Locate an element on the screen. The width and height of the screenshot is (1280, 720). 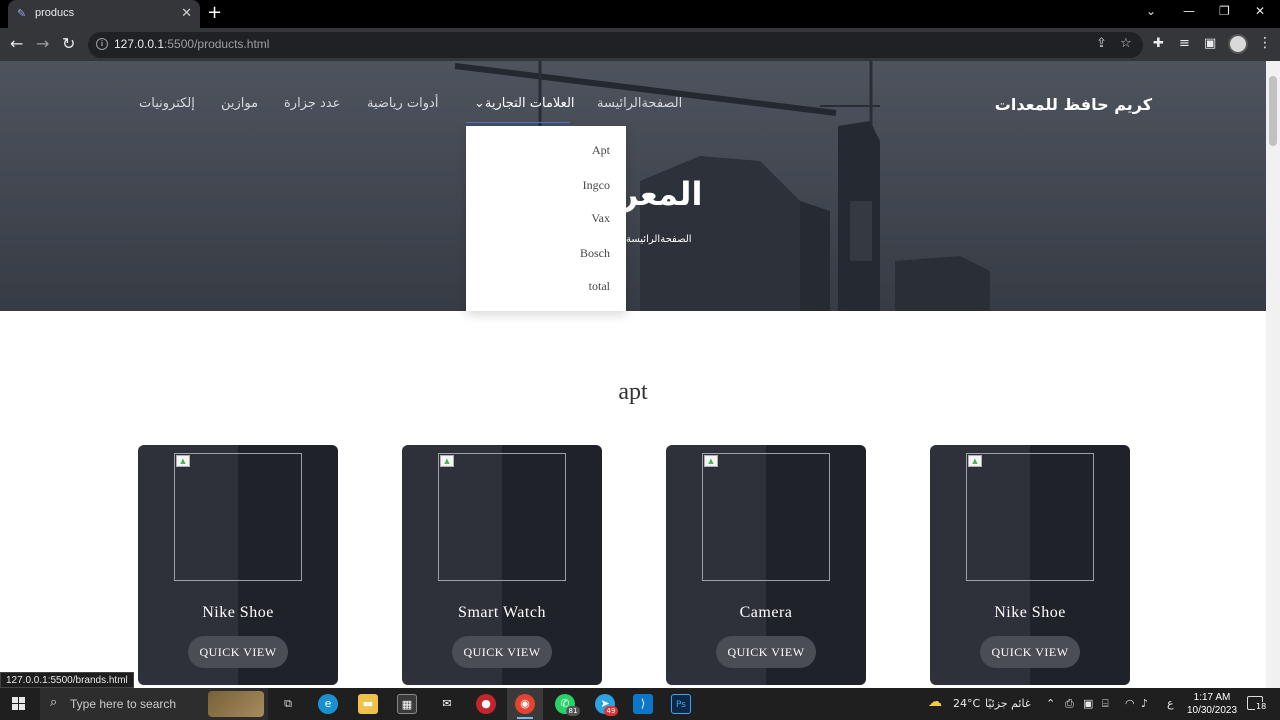
restore-button: ❐ is located at coordinates (1224, 11).